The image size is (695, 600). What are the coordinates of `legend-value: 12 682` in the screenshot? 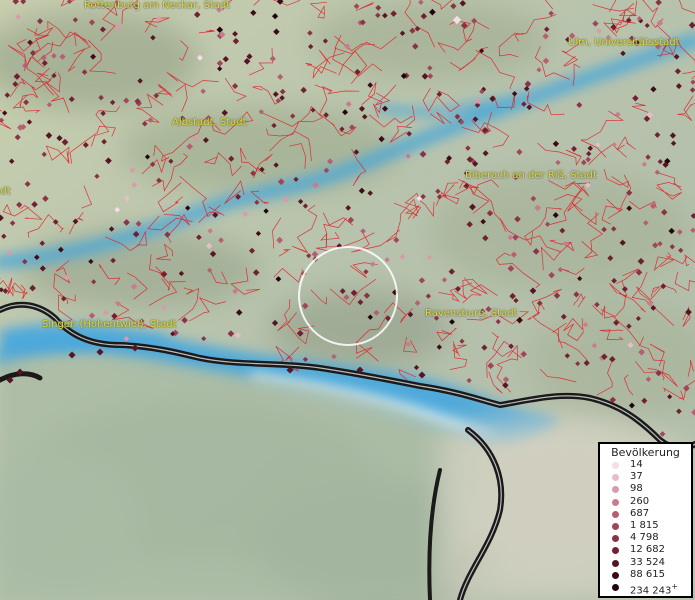 It's located at (647, 550).